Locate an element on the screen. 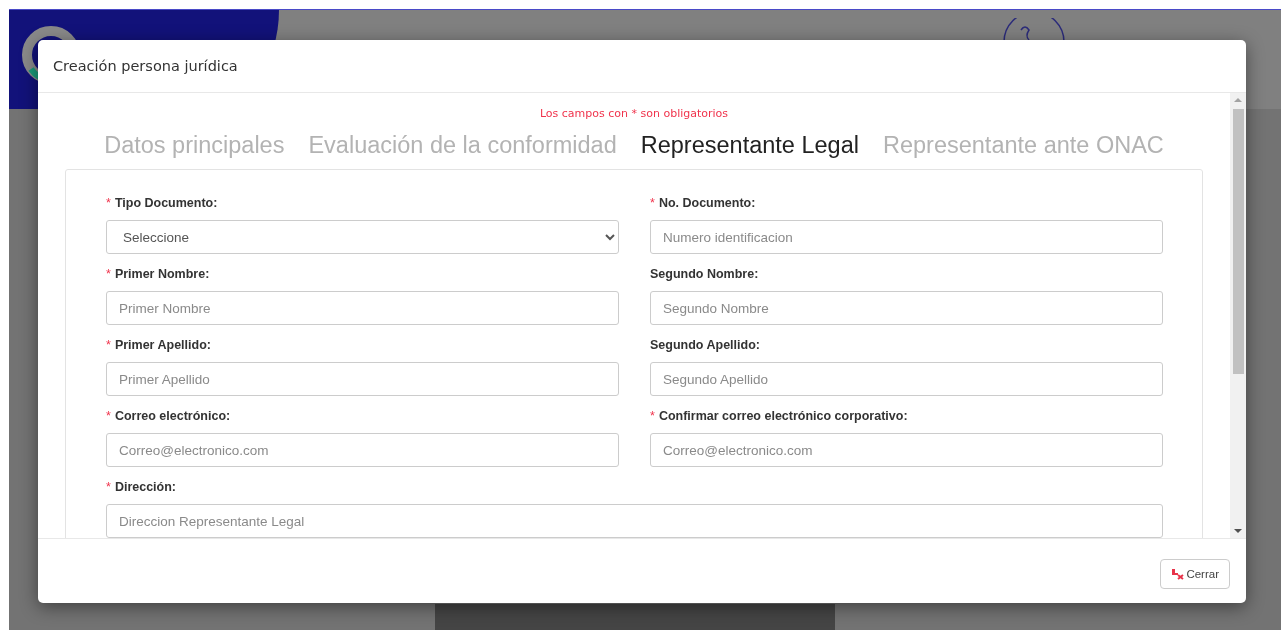 This screenshot has width=1281, height=630. close-button: Cerrar is located at coordinates (1195, 574).